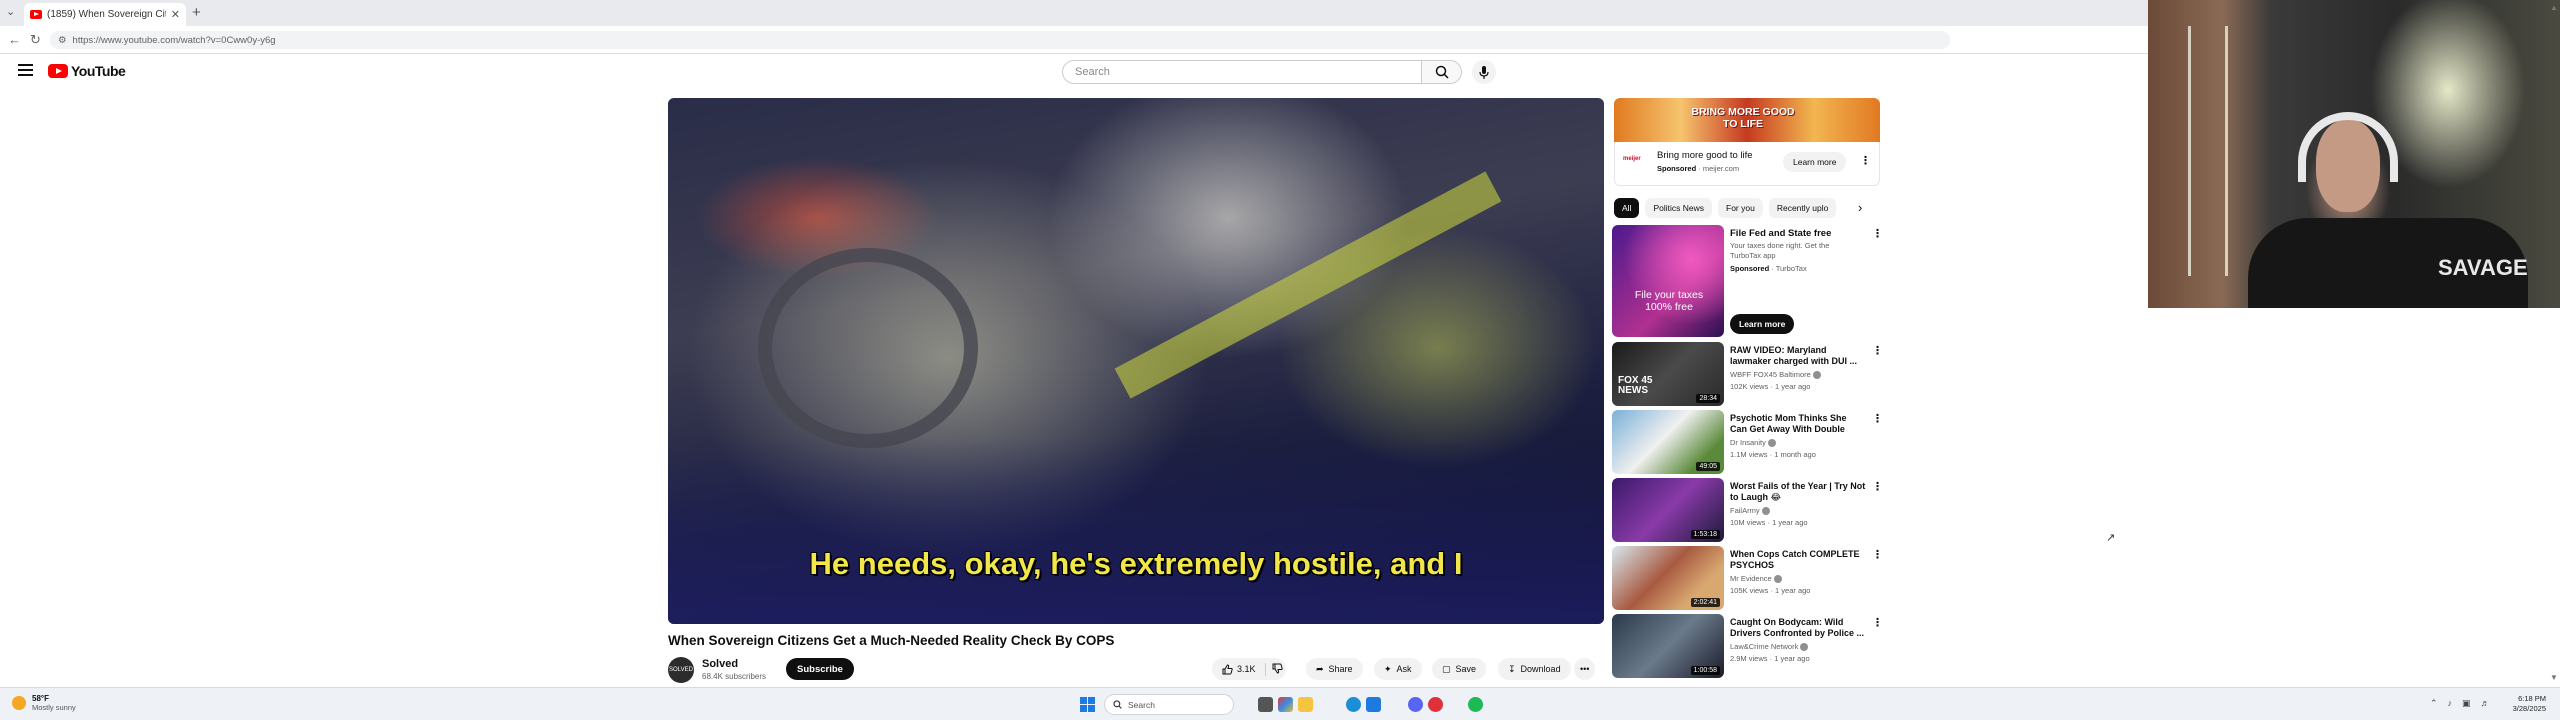 The width and height of the screenshot is (2560, 720). Describe the element at coordinates (1273, 669) in the screenshot. I see `dislike-button` at that location.